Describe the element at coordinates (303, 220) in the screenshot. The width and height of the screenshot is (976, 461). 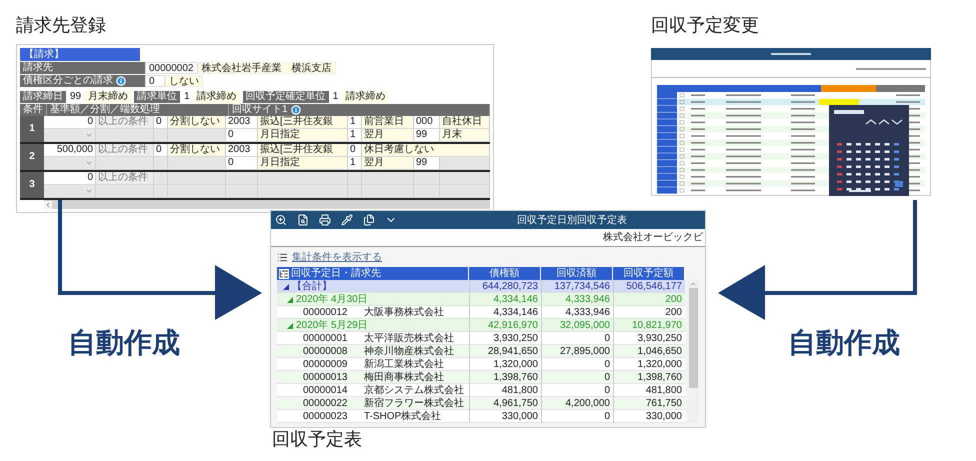
I see `file-search-icon` at that location.